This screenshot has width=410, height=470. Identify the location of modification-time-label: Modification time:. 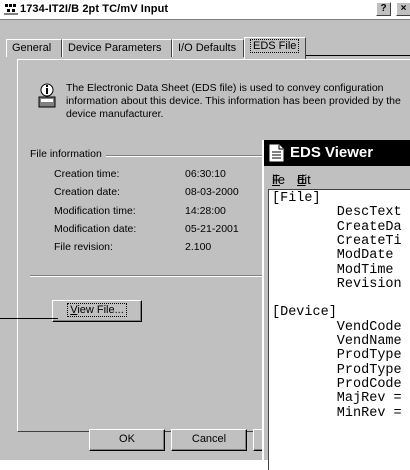
(95, 211).